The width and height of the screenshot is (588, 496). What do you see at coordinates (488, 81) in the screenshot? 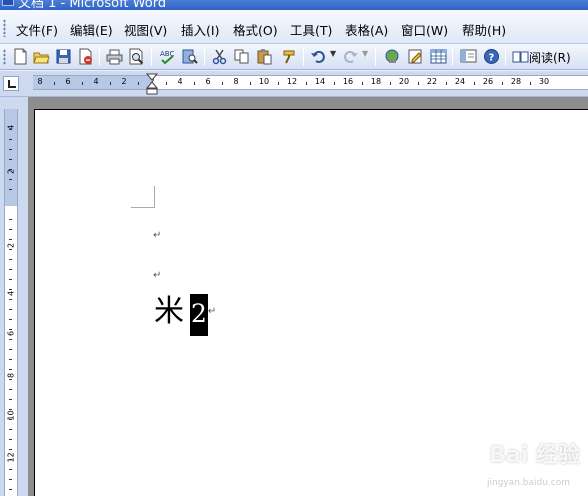
I see `ruler-number: 26` at bounding box center [488, 81].